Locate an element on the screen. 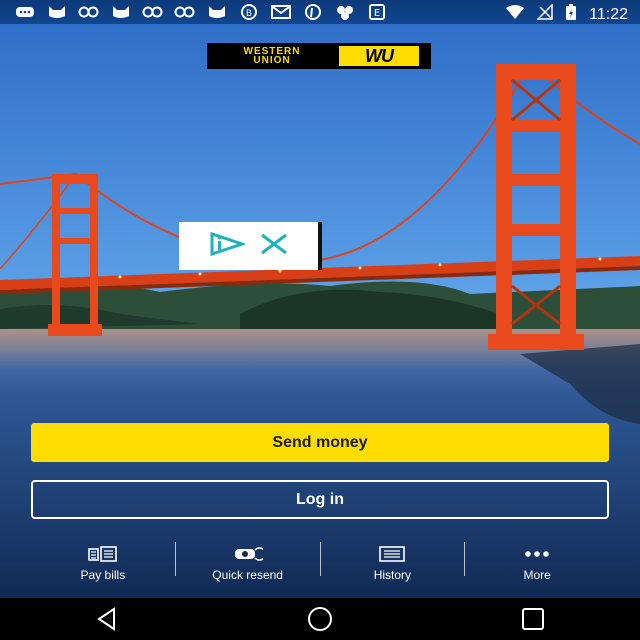 This screenshot has width=640, height=640. status-time: 11:22 is located at coordinates (608, 14).